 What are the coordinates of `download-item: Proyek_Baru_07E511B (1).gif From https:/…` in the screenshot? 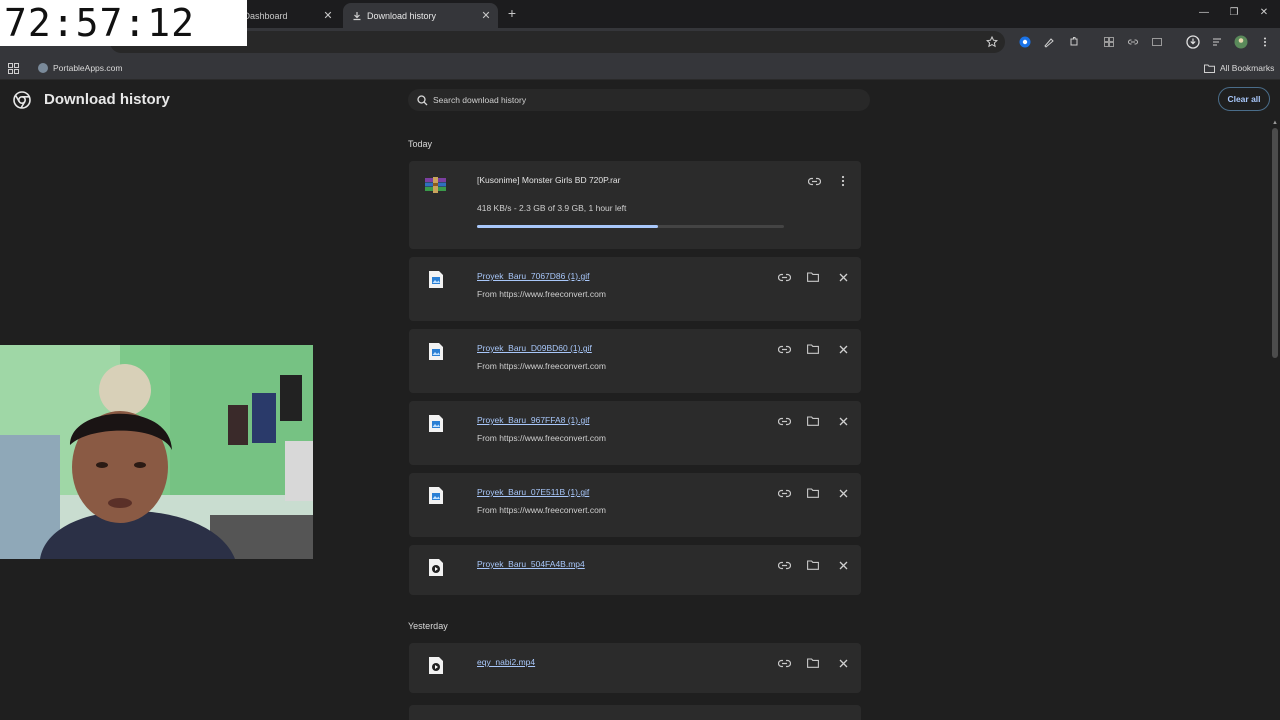 It's located at (635, 505).